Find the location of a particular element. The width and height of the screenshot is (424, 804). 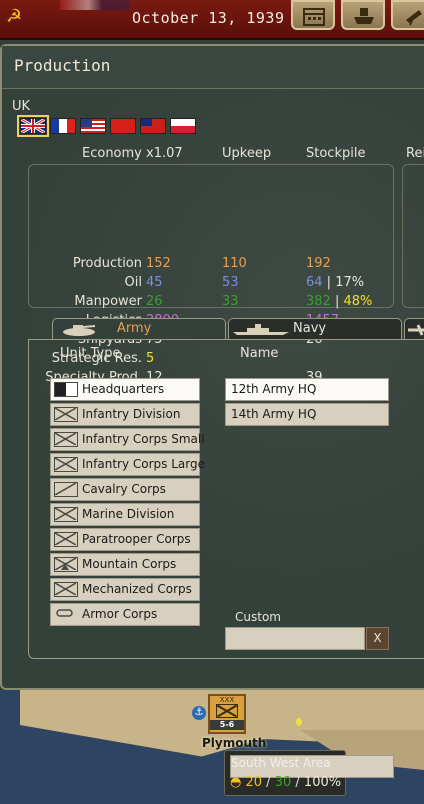

unit-type-item: Mountain Corps is located at coordinates (125, 564).